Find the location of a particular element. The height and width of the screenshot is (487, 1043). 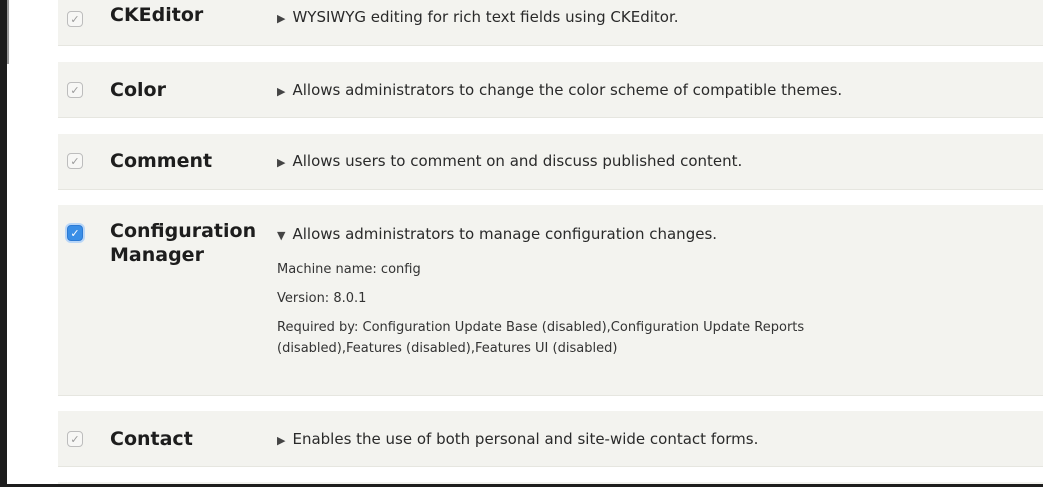

module-name-comment: Comment is located at coordinates (161, 161).